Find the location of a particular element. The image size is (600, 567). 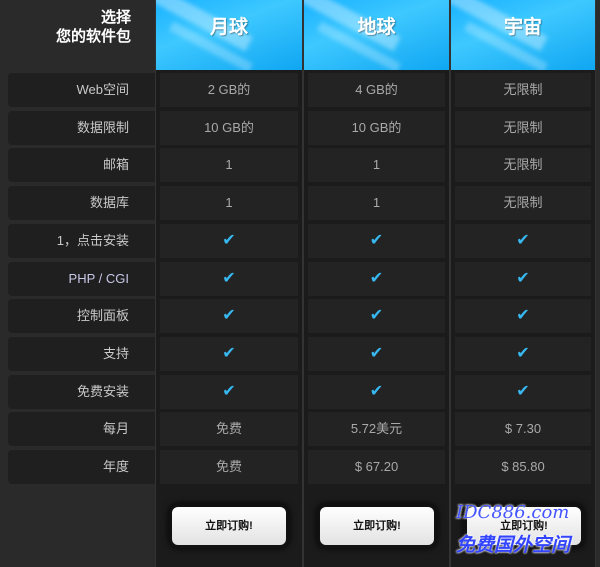

feature-label-monthly: 每月 is located at coordinates (81, 429).